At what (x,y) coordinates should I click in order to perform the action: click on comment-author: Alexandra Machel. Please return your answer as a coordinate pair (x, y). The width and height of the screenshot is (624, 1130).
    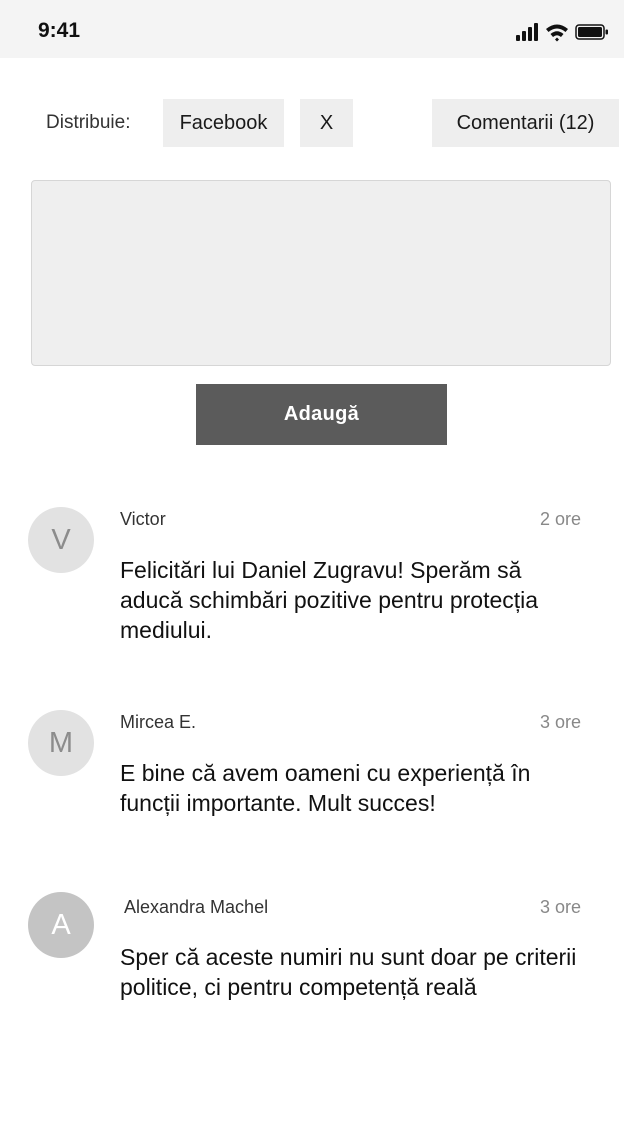
    Looking at the image, I should click on (196, 907).